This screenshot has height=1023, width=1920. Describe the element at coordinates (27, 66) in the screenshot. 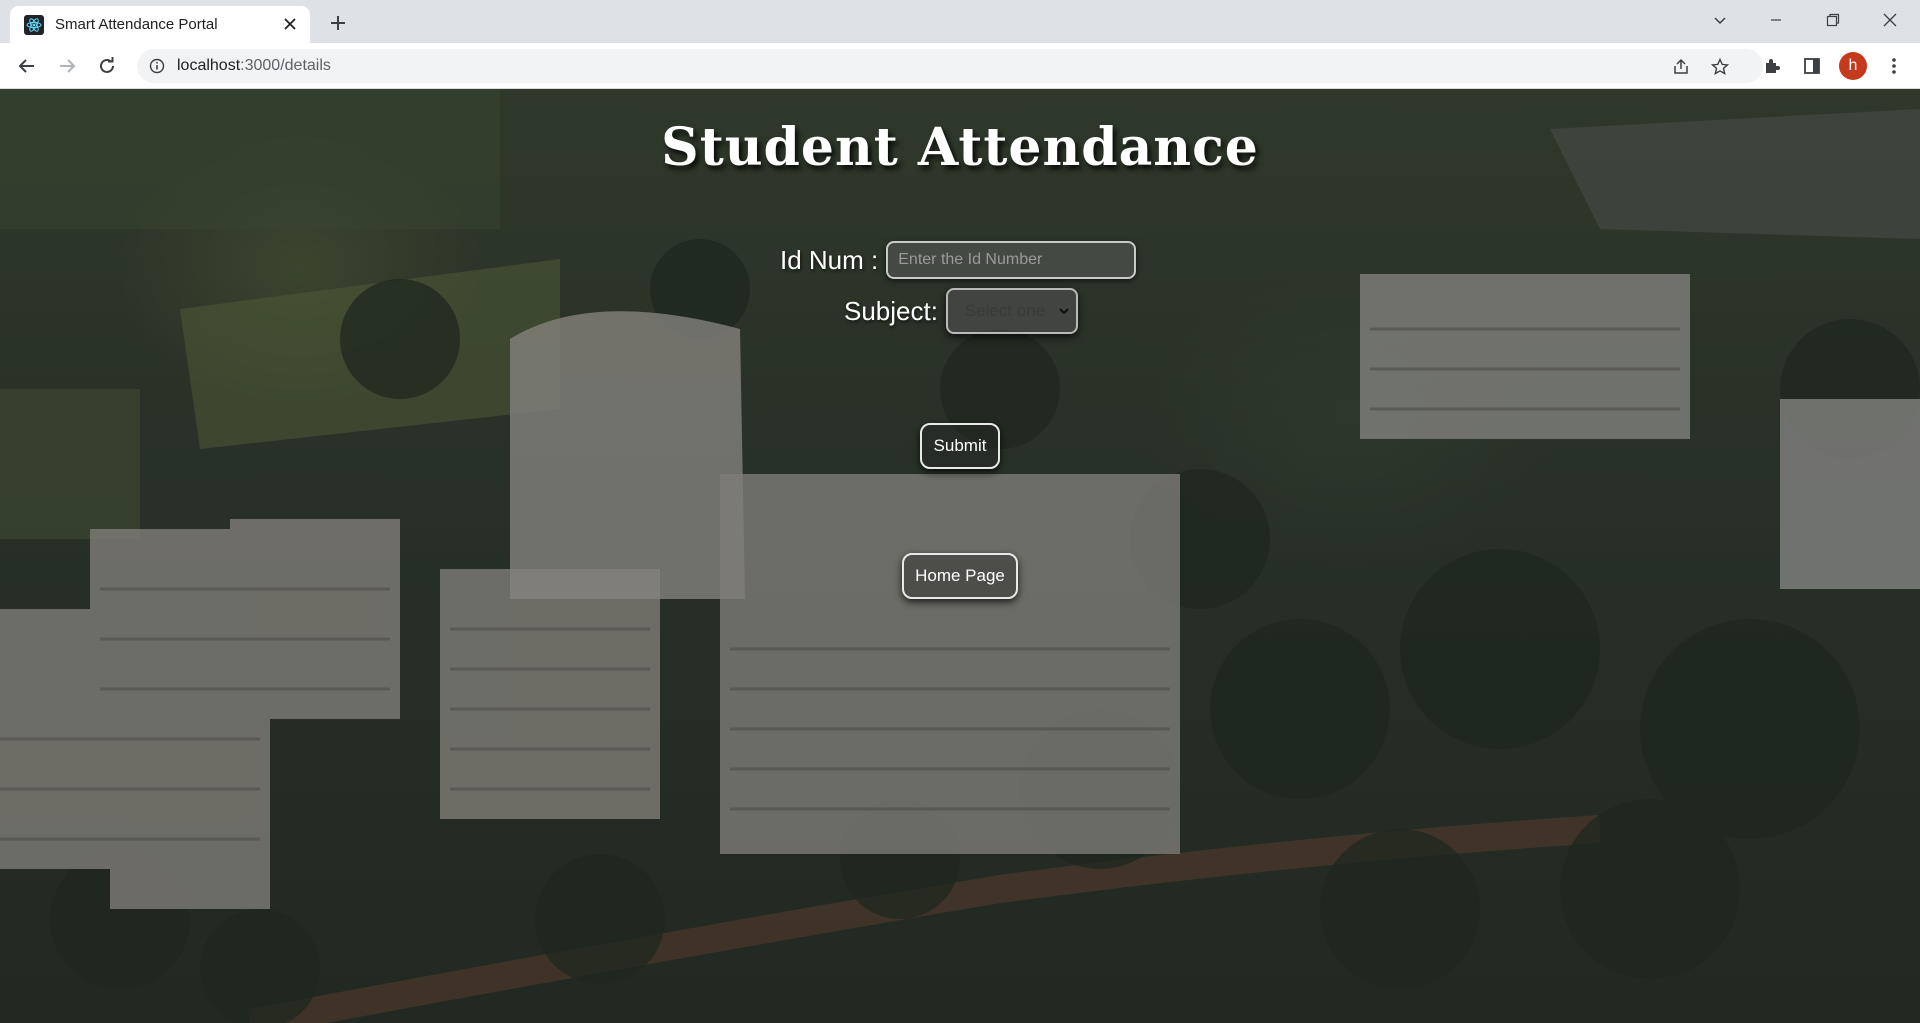

I see `back-arrow-icon` at that location.